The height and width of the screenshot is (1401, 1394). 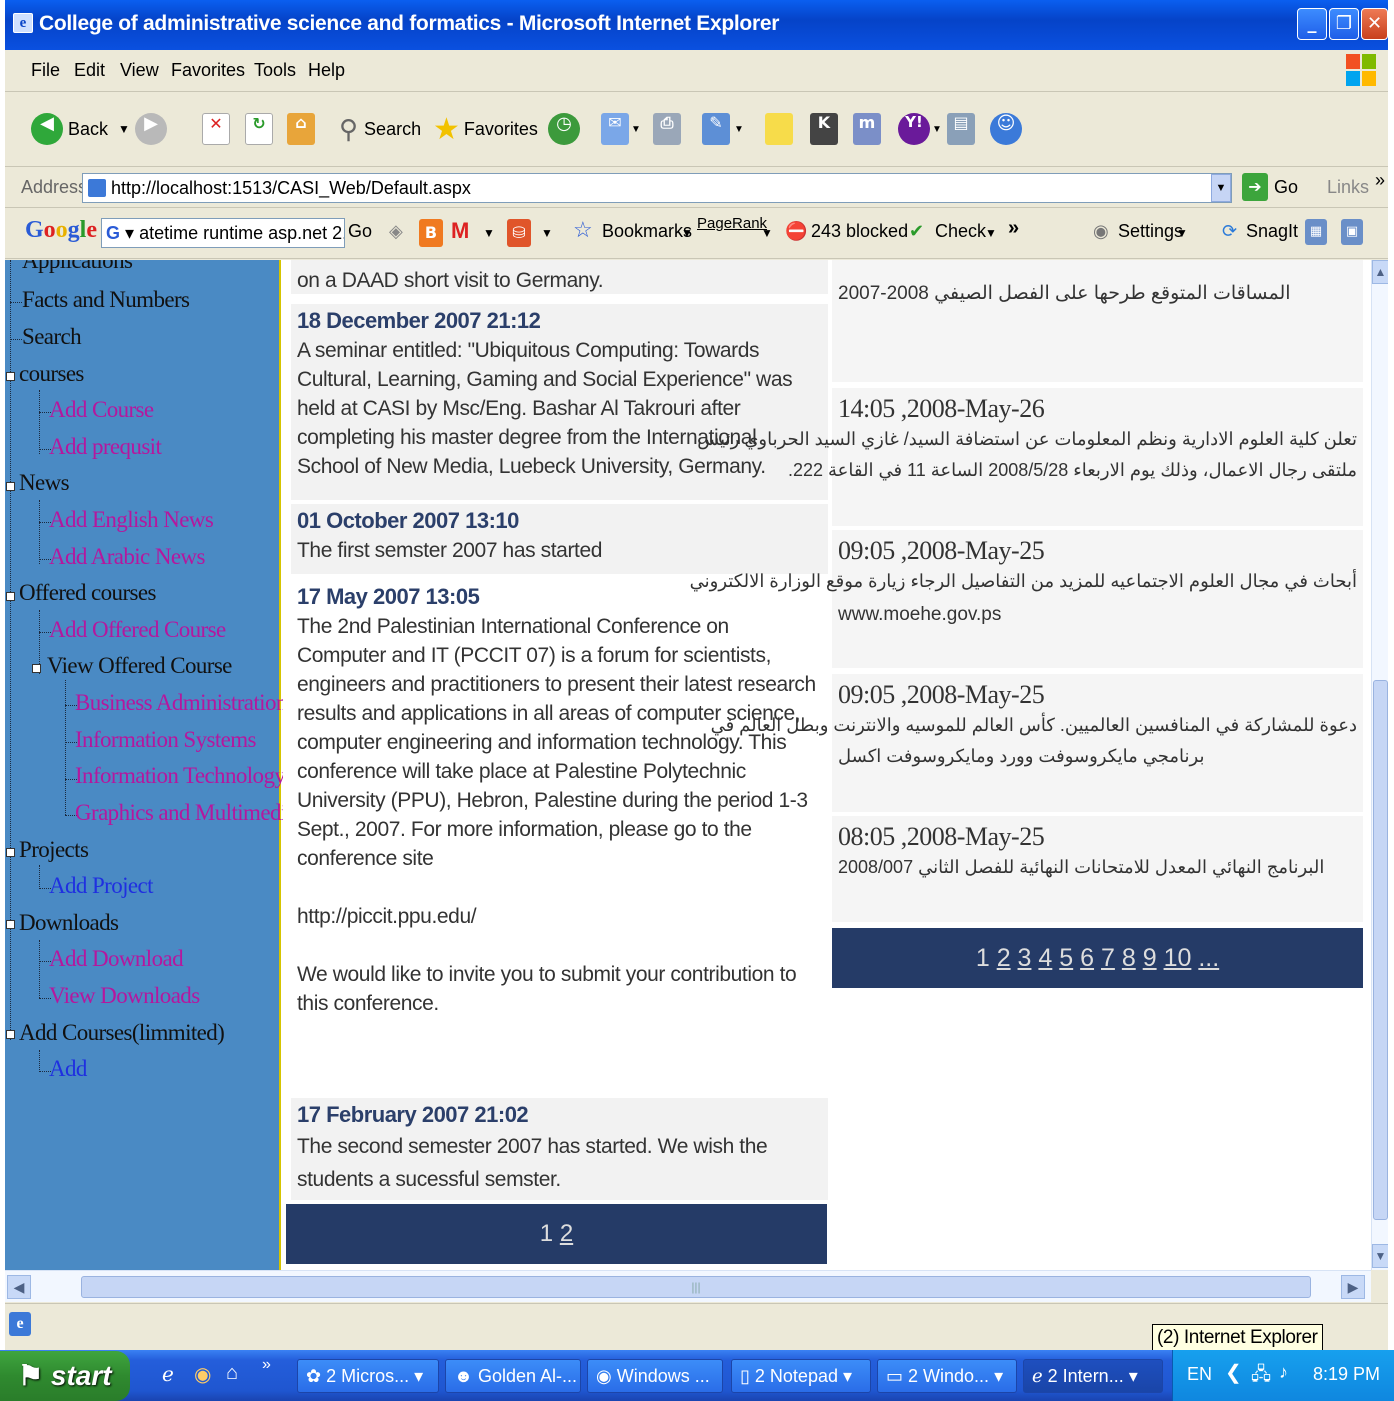 What do you see at coordinates (181, 703) in the screenshot?
I see `tree-business-administration: Business Administration` at bounding box center [181, 703].